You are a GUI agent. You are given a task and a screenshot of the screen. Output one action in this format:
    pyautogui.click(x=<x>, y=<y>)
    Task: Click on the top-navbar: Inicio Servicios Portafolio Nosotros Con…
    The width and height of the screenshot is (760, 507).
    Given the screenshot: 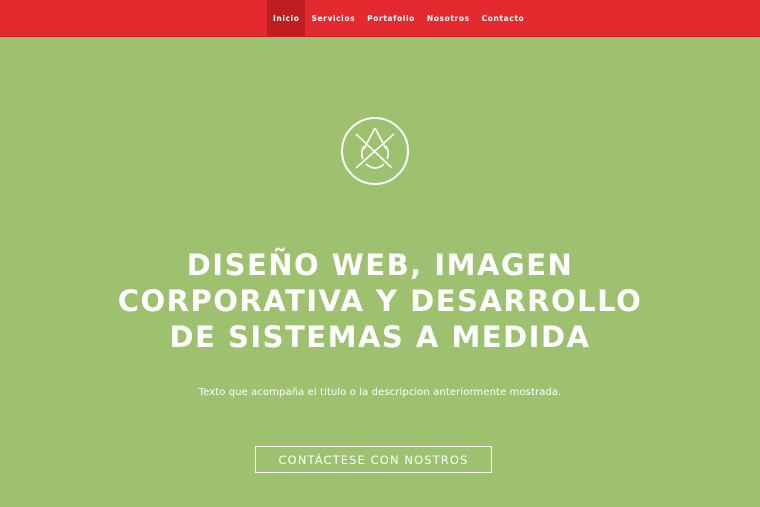 What is the action you would take?
    pyautogui.click(x=380, y=18)
    